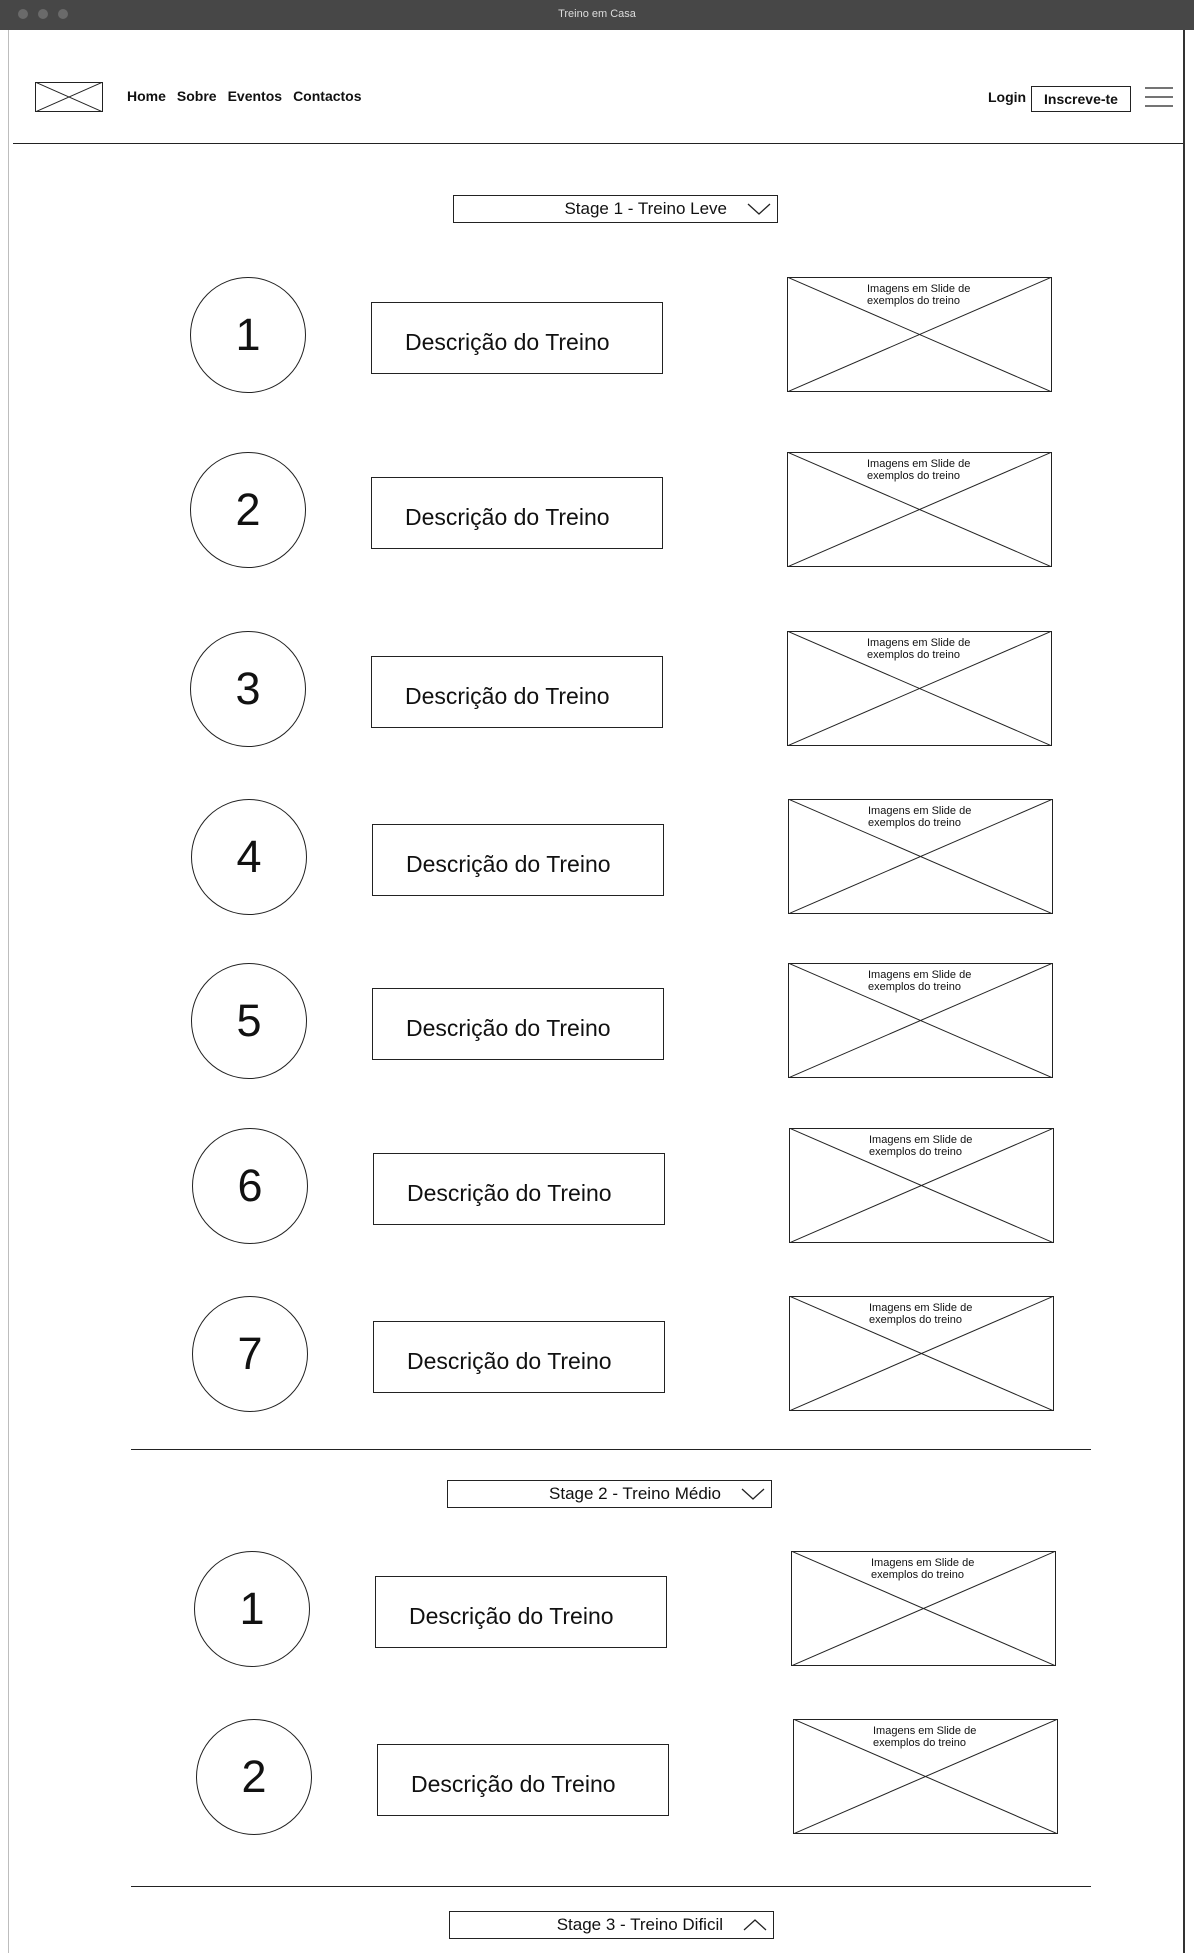  I want to click on stage-3-select: Stage 3 - Treino Dificil, so click(611, 1925).